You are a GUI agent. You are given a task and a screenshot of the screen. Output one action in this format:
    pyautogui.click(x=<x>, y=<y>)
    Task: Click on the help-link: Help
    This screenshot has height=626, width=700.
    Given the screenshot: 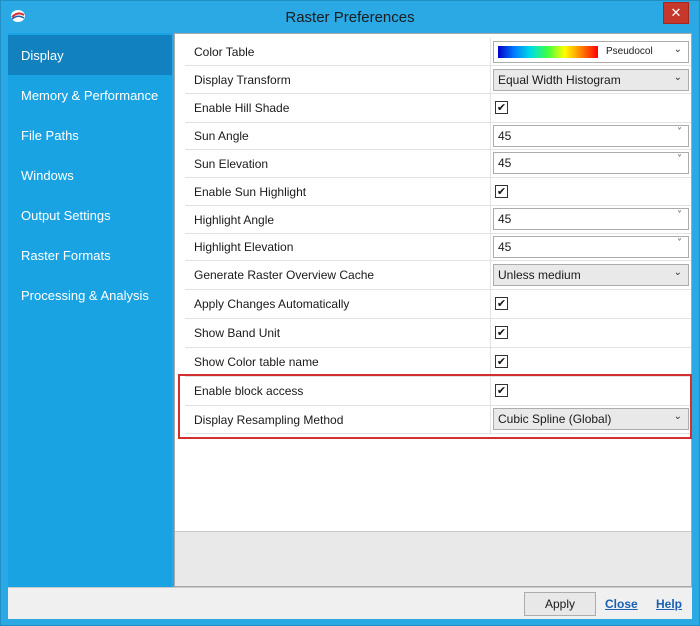 What is the action you would take?
    pyautogui.click(x=669, y=604)
    